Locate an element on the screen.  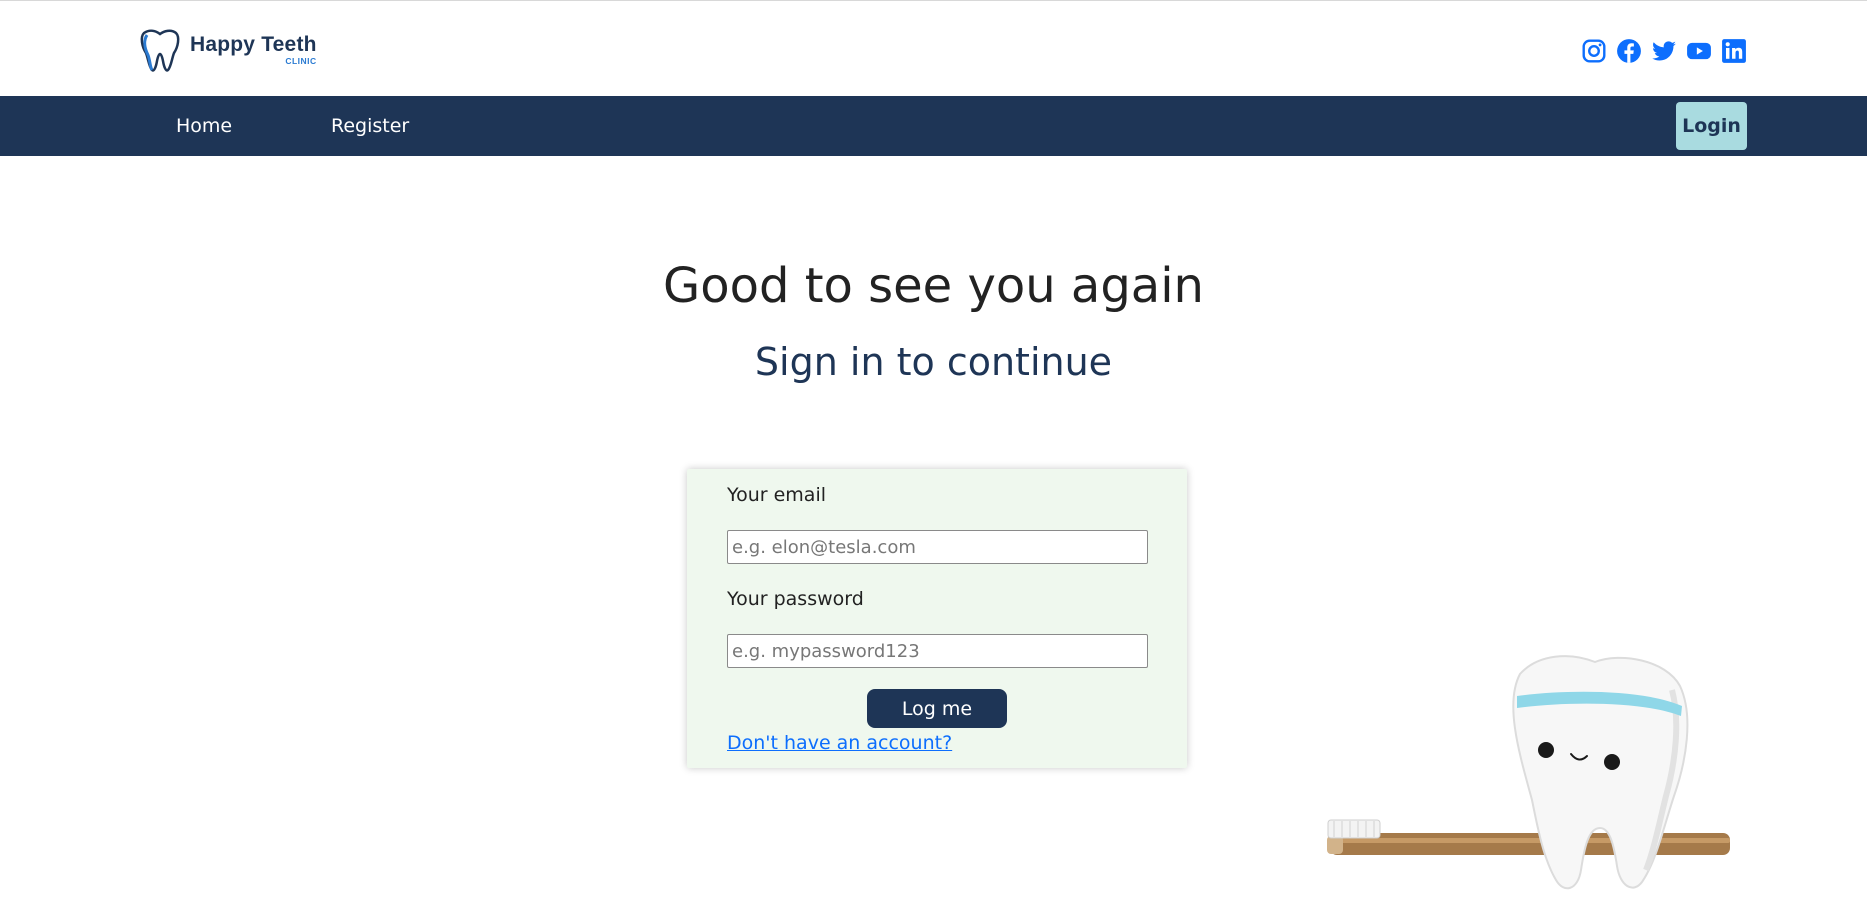
youtube-icon is located at coordinates (1699, 51).